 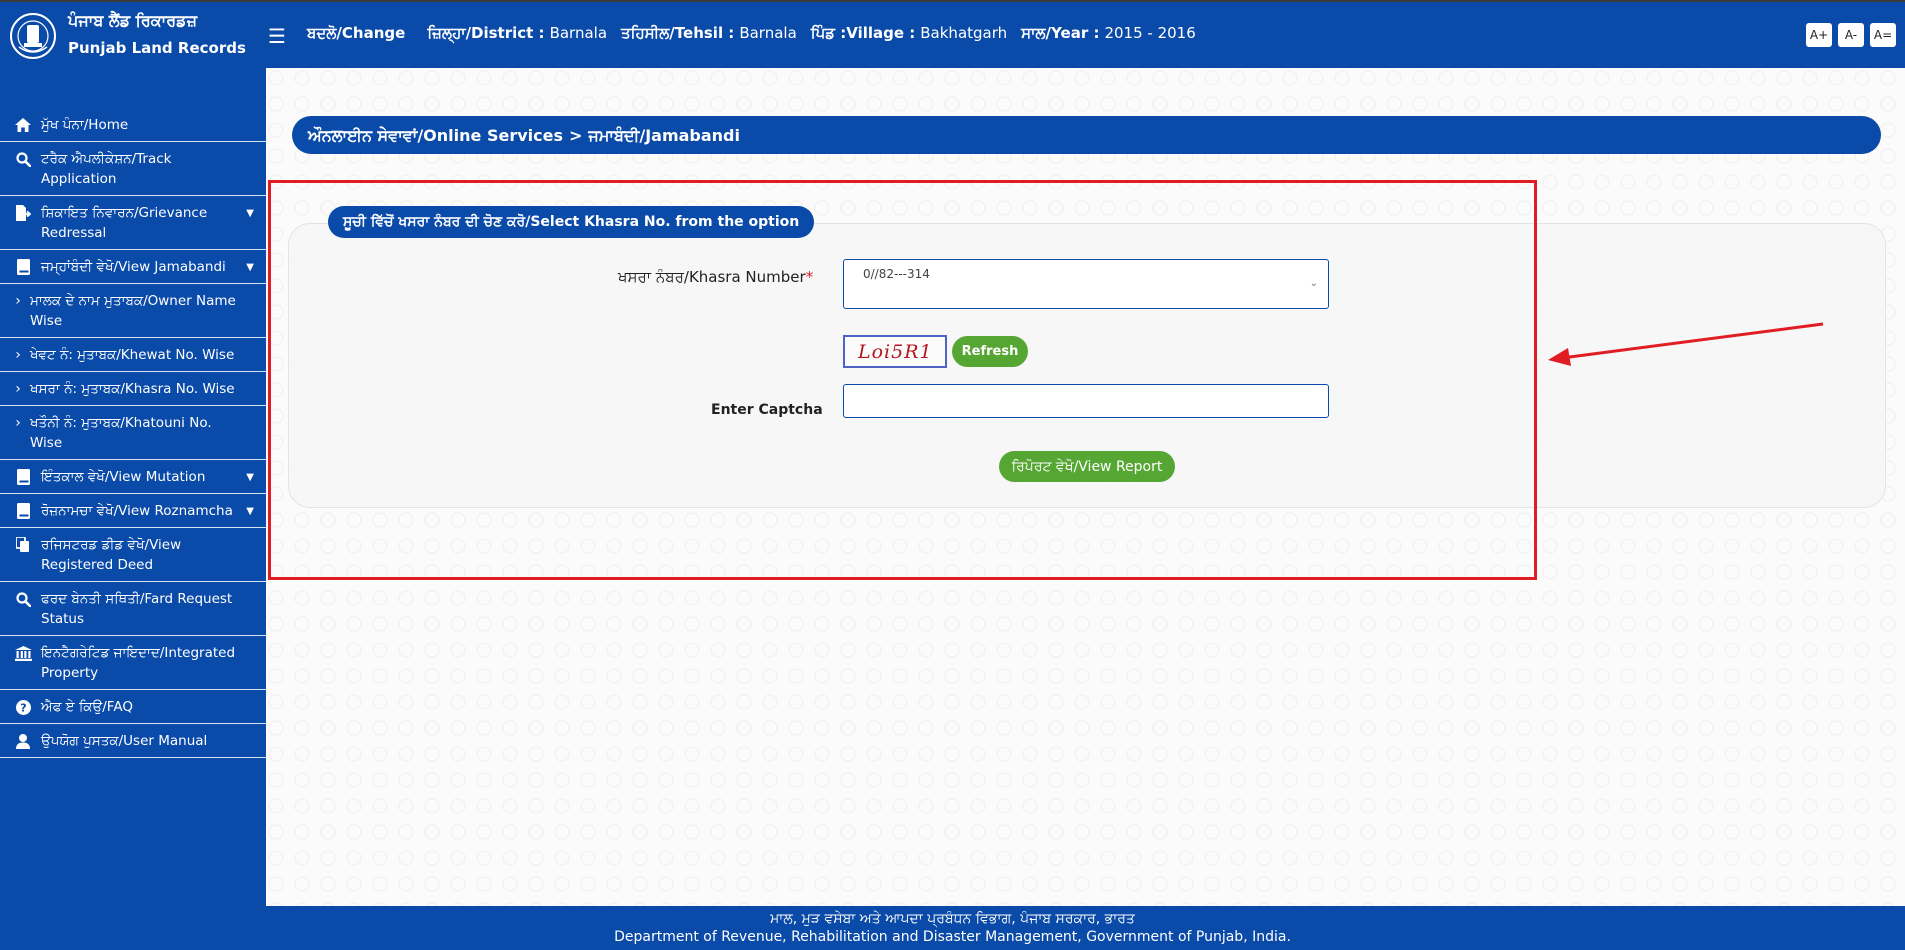 What do you see at coordinates (33, 36) in the screenshot?
I see `punjab-emblem-icon` at bounding box center [33, 36].